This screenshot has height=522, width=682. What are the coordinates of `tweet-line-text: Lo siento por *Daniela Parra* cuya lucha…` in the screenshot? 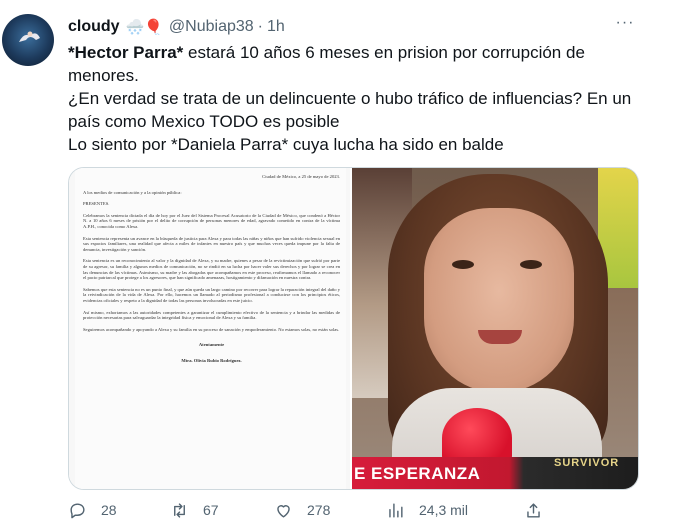 It's located at (286, 144).